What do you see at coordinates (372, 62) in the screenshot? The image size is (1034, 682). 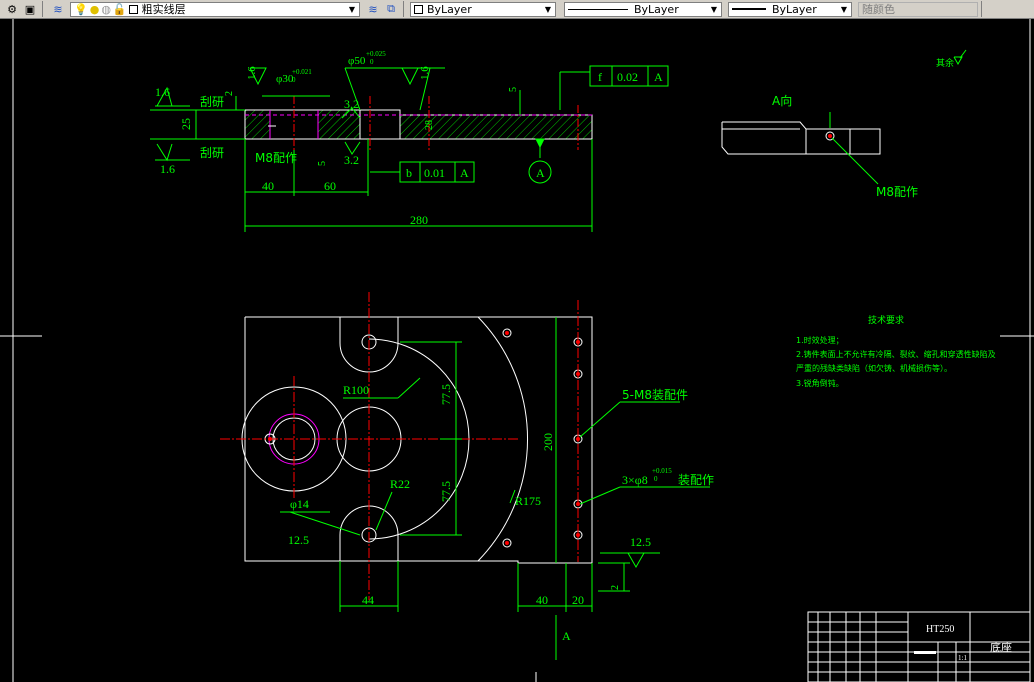 I see `phi50-tol-lower: 0` at bounding box center [372, 62].